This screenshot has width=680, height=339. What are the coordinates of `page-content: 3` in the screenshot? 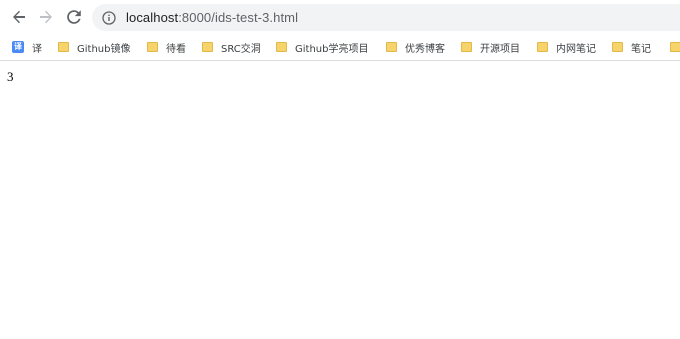 It's located at (340, 73).